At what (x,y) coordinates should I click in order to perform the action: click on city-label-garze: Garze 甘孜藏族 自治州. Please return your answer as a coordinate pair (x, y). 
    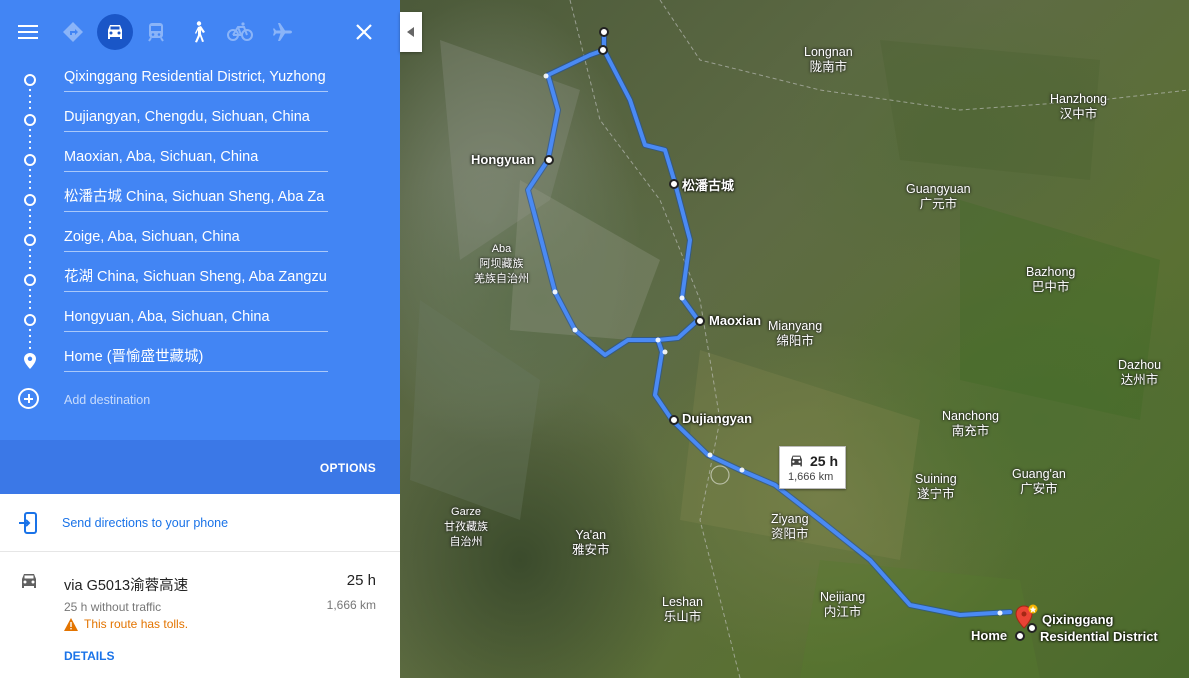
    Looking at the image, I should click on (466, 527).